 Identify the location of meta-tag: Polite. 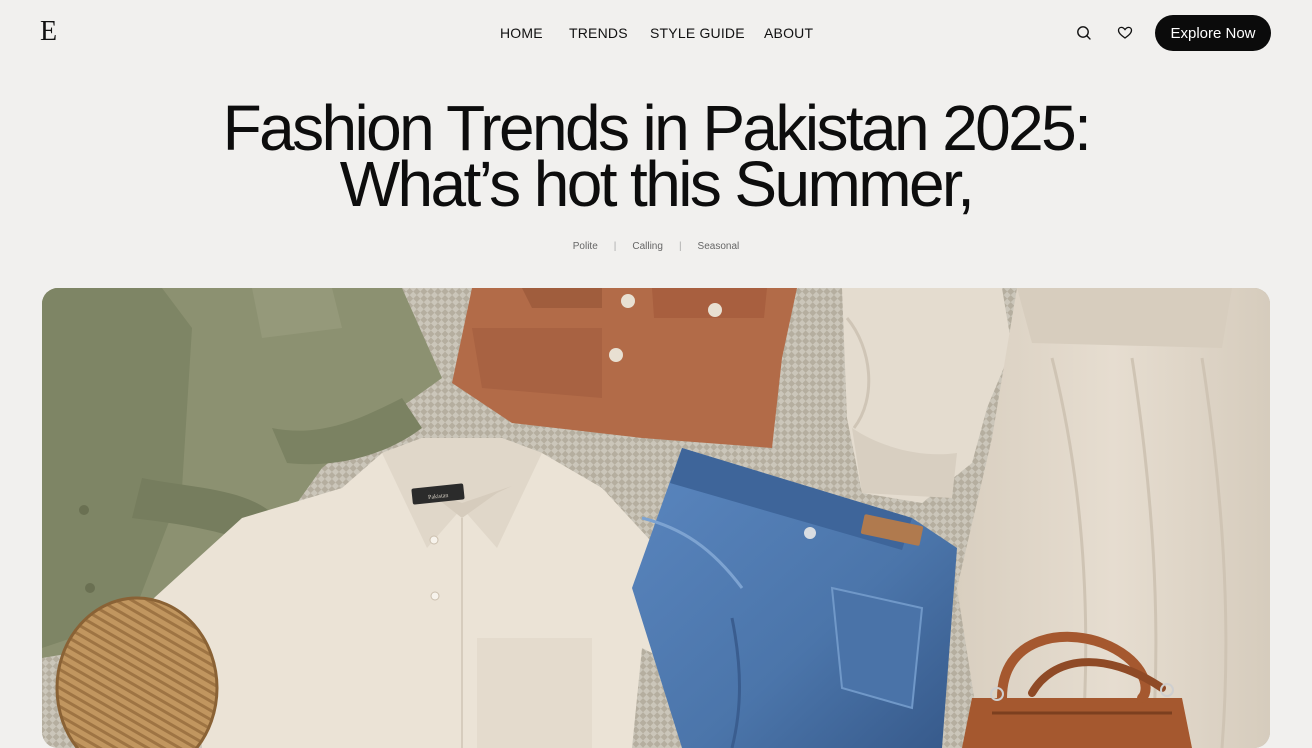
(585, 247).